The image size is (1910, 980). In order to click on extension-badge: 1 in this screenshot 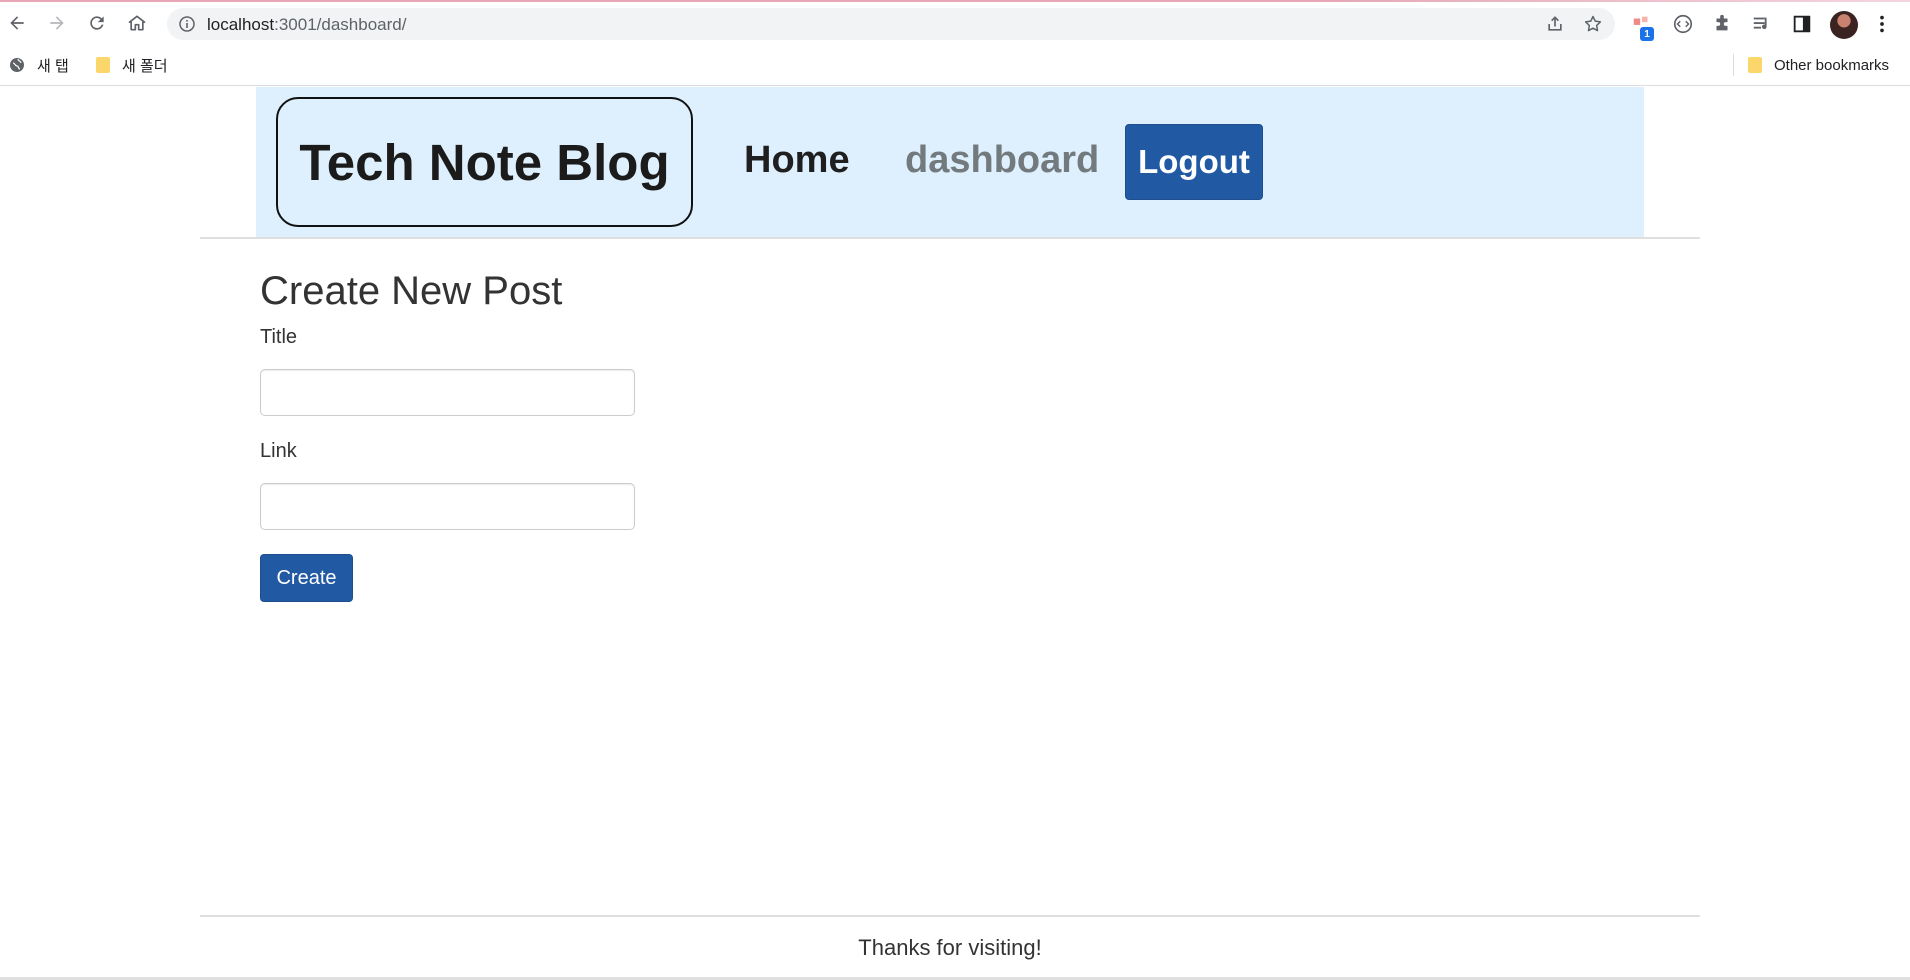, I will do `click(1647, 34)`.